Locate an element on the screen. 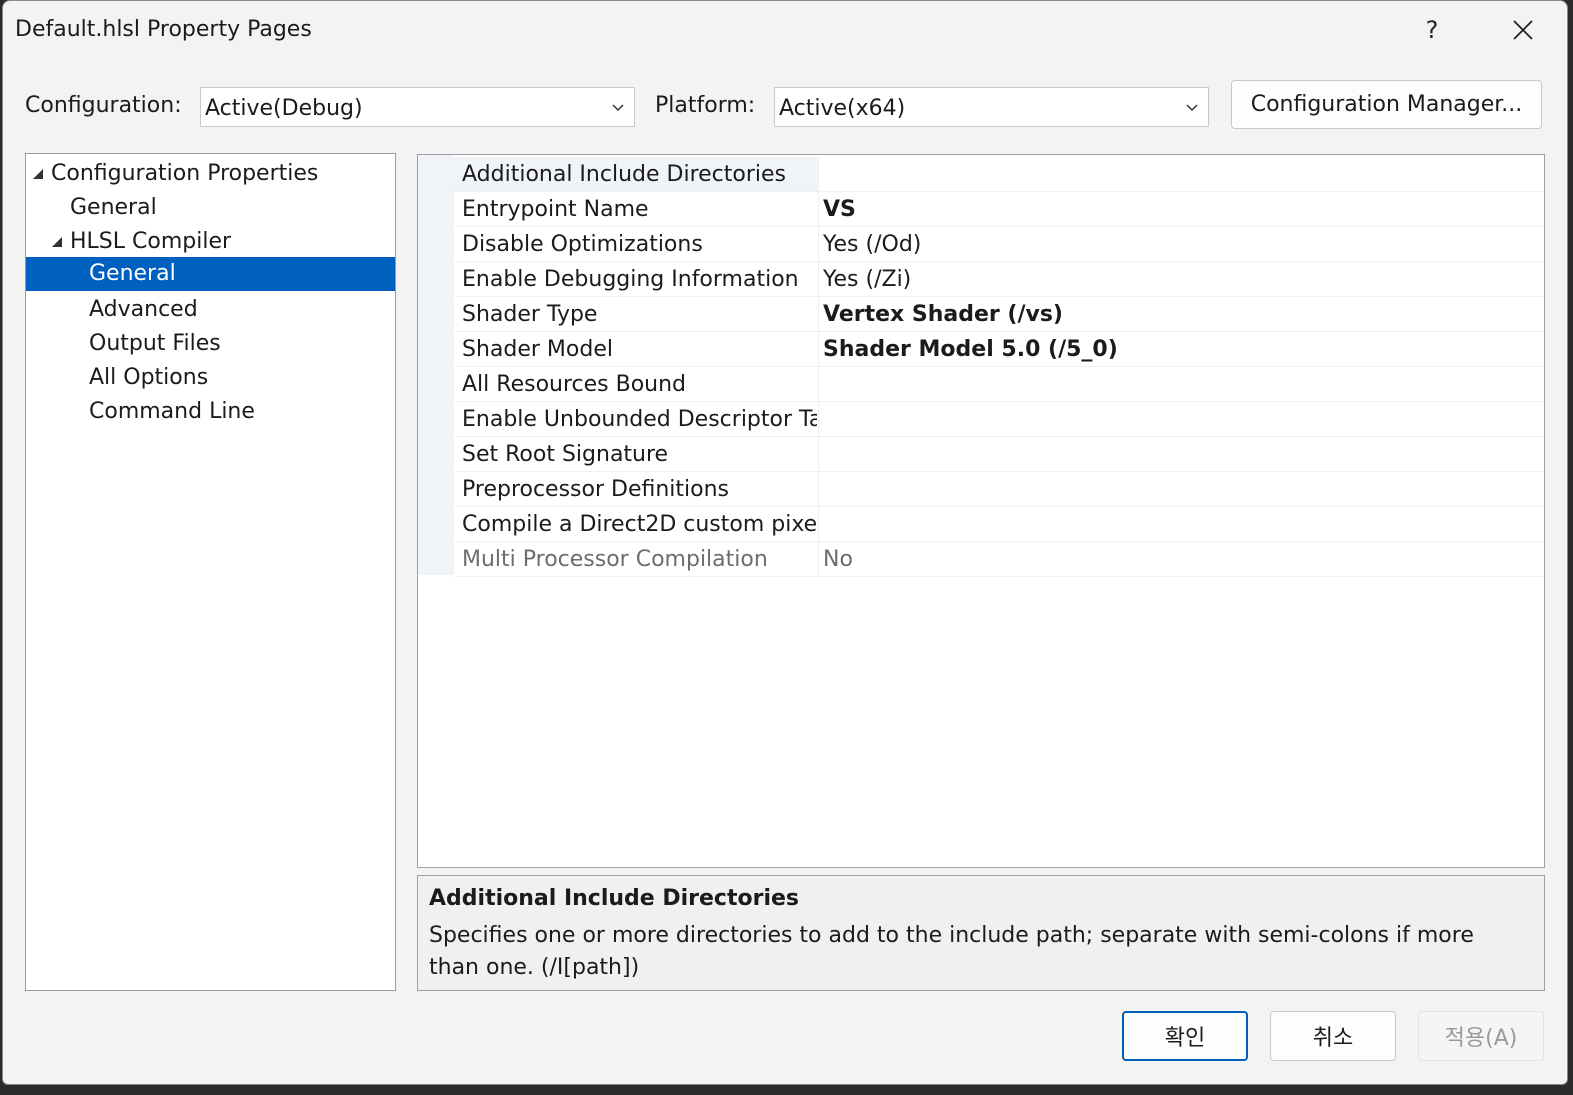  tree-item-hlsl-compiler: HLSL Compiler is located at coordinates (210, 242).